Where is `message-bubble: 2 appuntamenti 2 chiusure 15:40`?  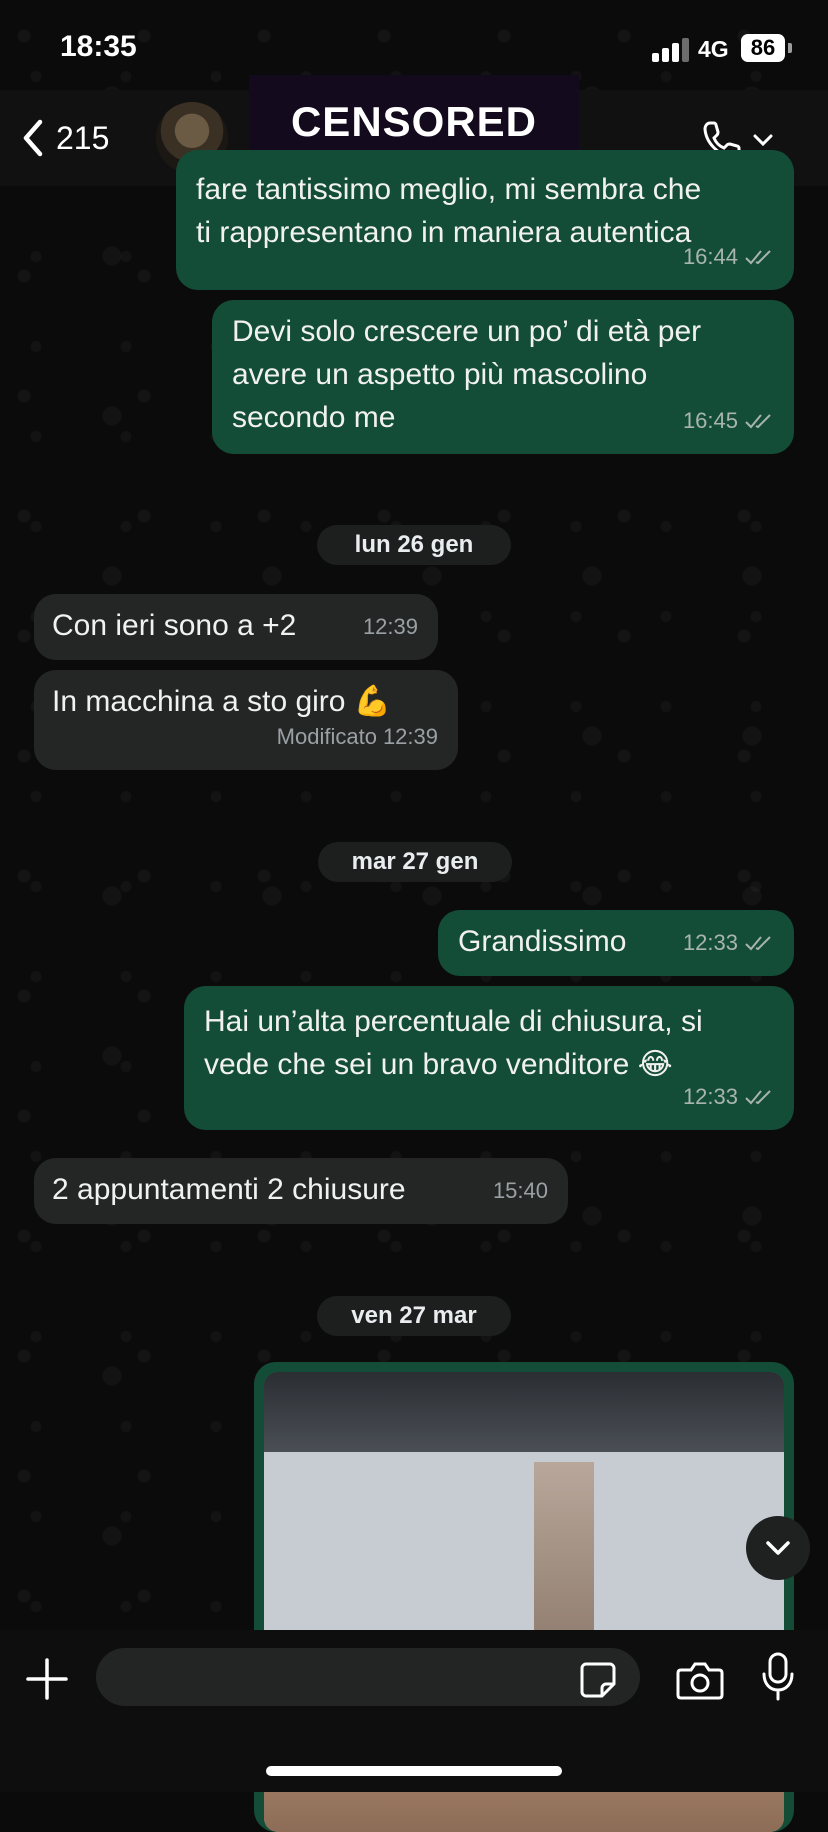 message-bubble: 2 appuntamenti 2 chiusure 15:40 is located at coordinates (301, 1191).